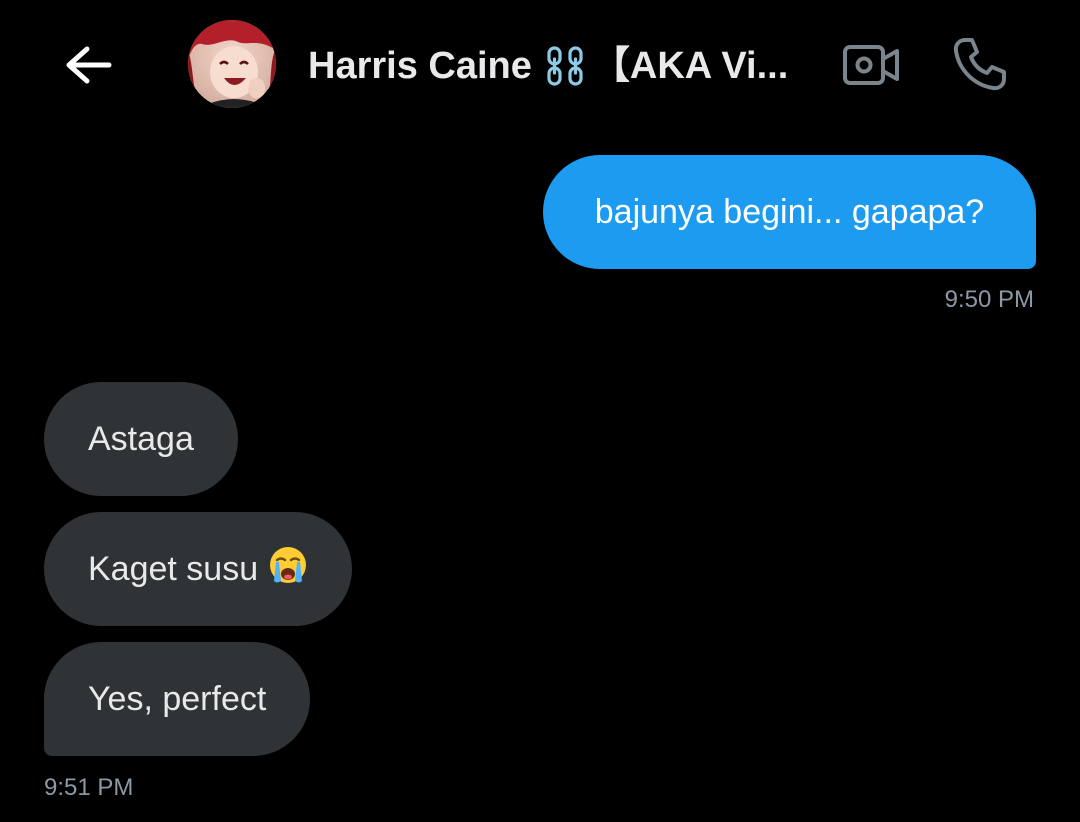 This screenshot has height=822, width=1080. Describe the element at coordinates (288, 569) in the screenshot. I see `loudly-crying-face-icon` at that location.